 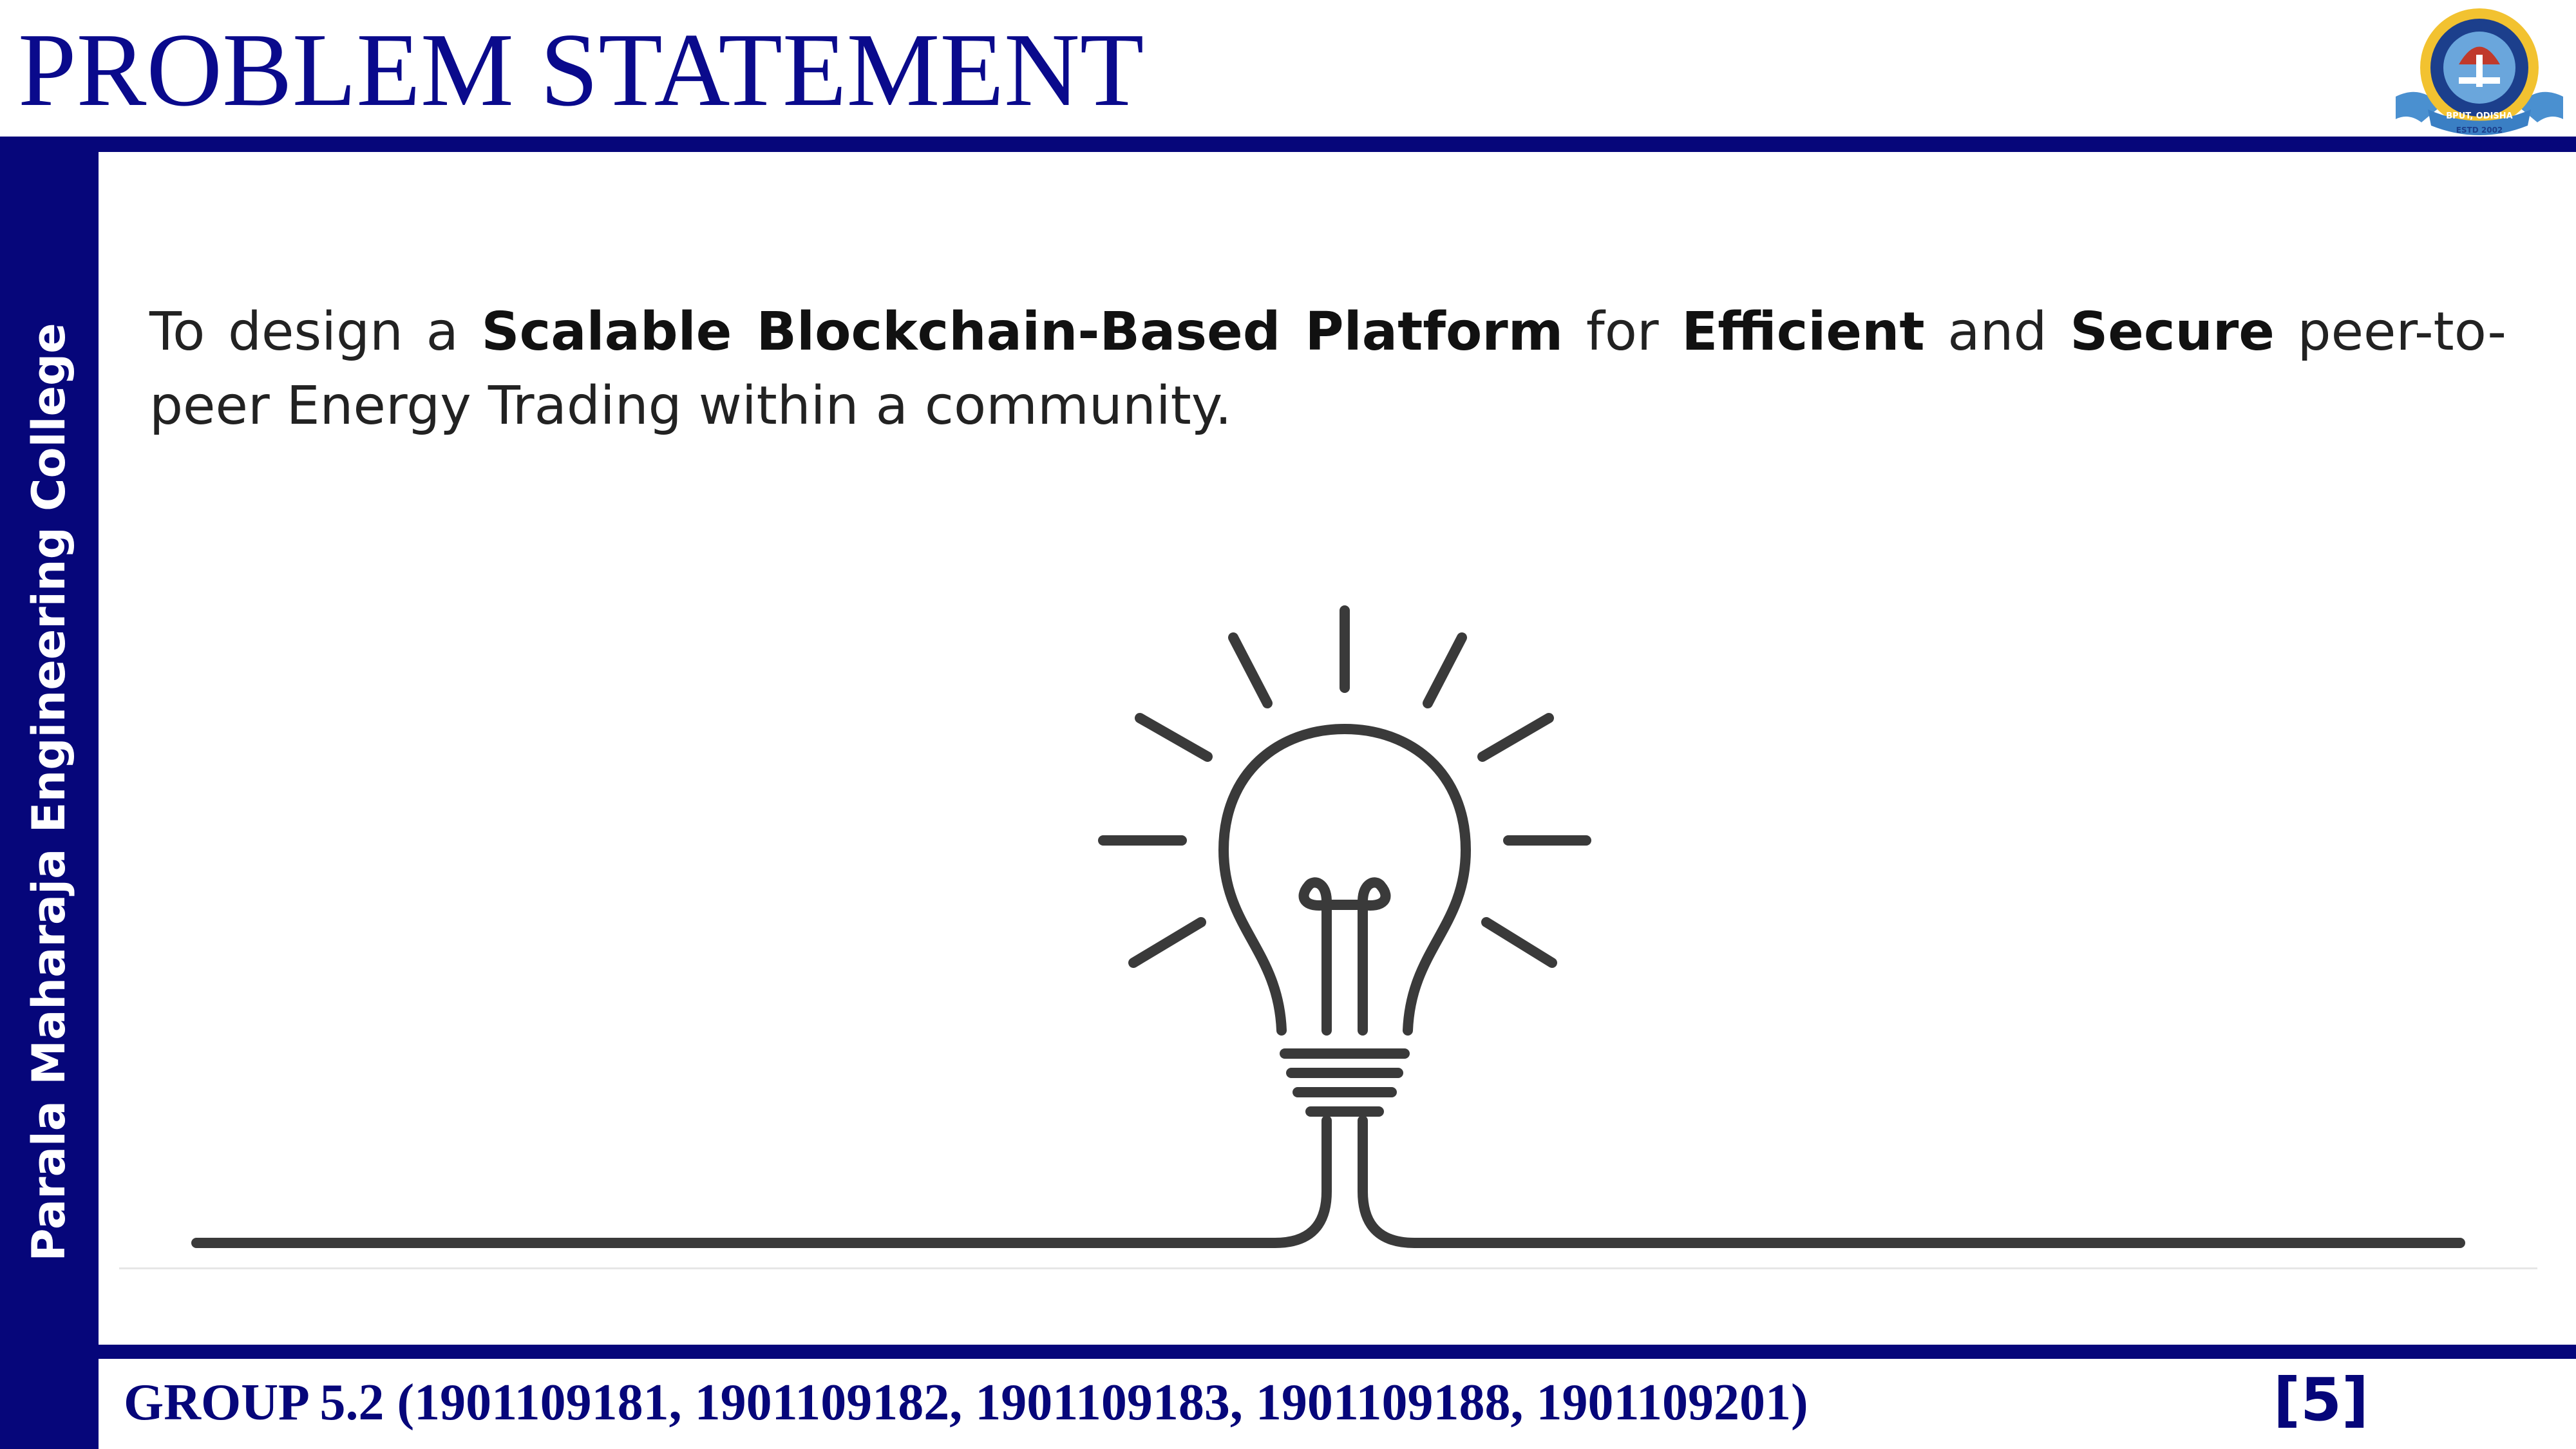 I want to click on content-divider, so click(x=1328, y=1268).